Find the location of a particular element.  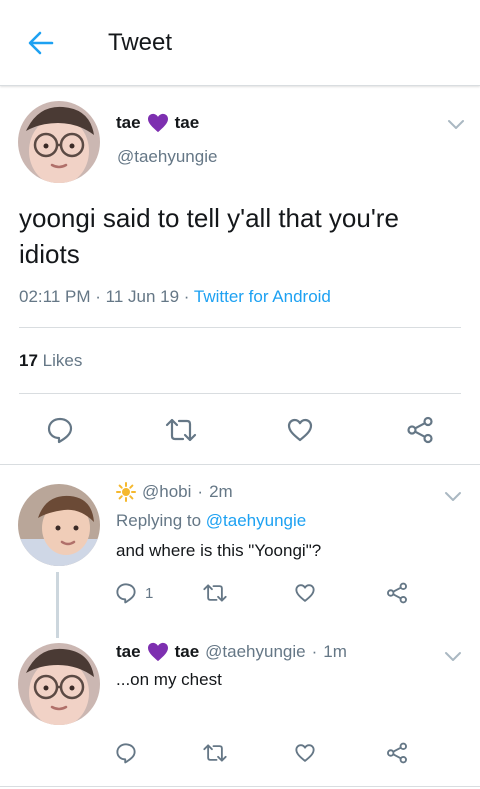

reply-button: 1 is located at coordinates (134, 593).